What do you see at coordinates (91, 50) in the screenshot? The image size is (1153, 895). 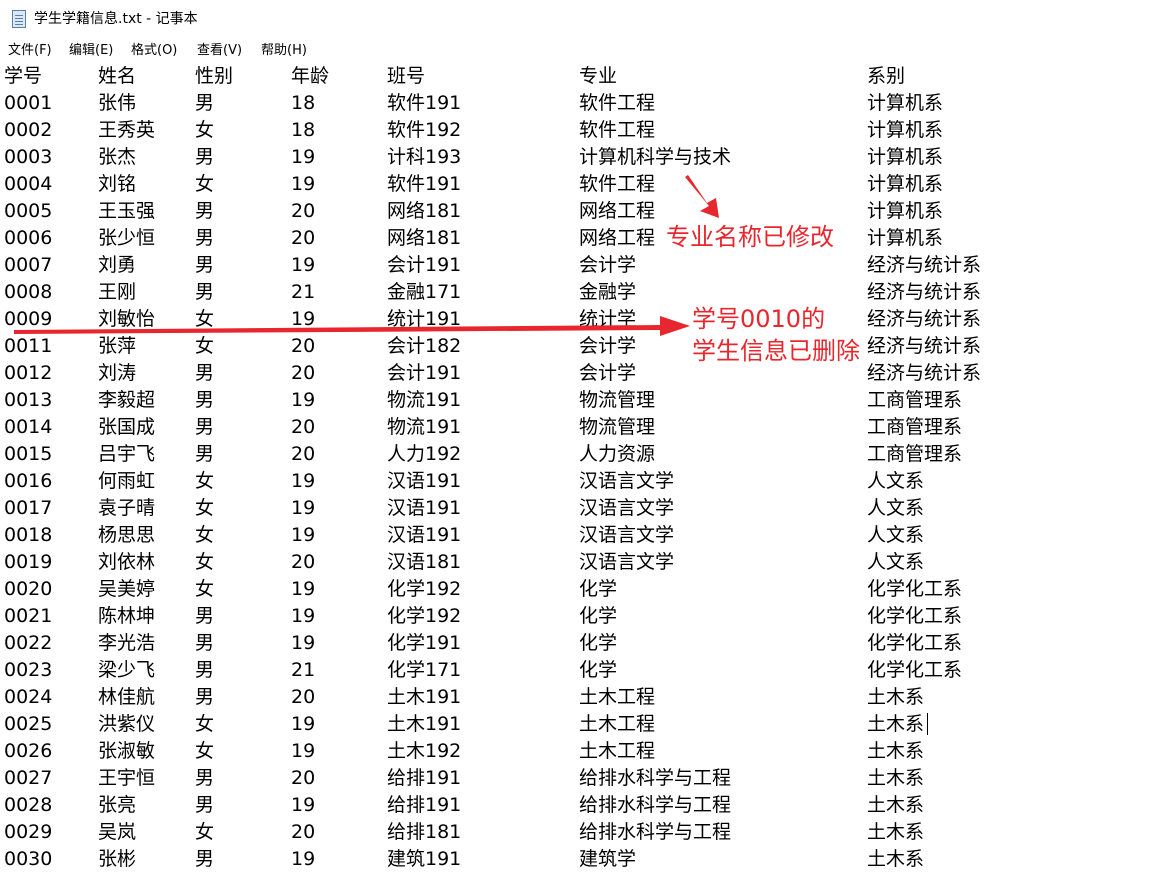 I see `menu-edit: 编辑(E)` at bounding box center [91, 50].